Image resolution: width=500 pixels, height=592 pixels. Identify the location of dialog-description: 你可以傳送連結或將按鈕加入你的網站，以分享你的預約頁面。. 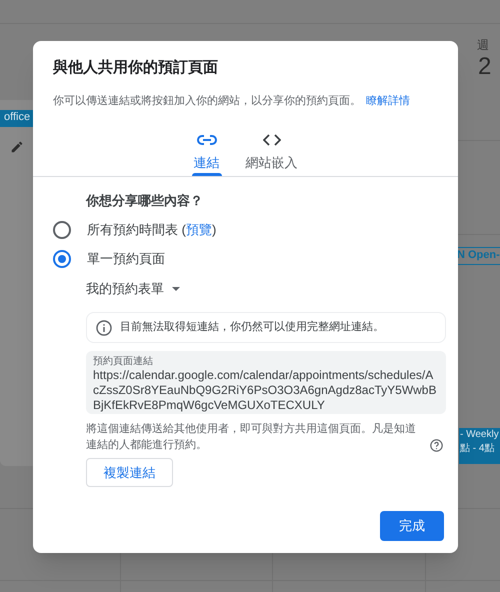
(207, 101).